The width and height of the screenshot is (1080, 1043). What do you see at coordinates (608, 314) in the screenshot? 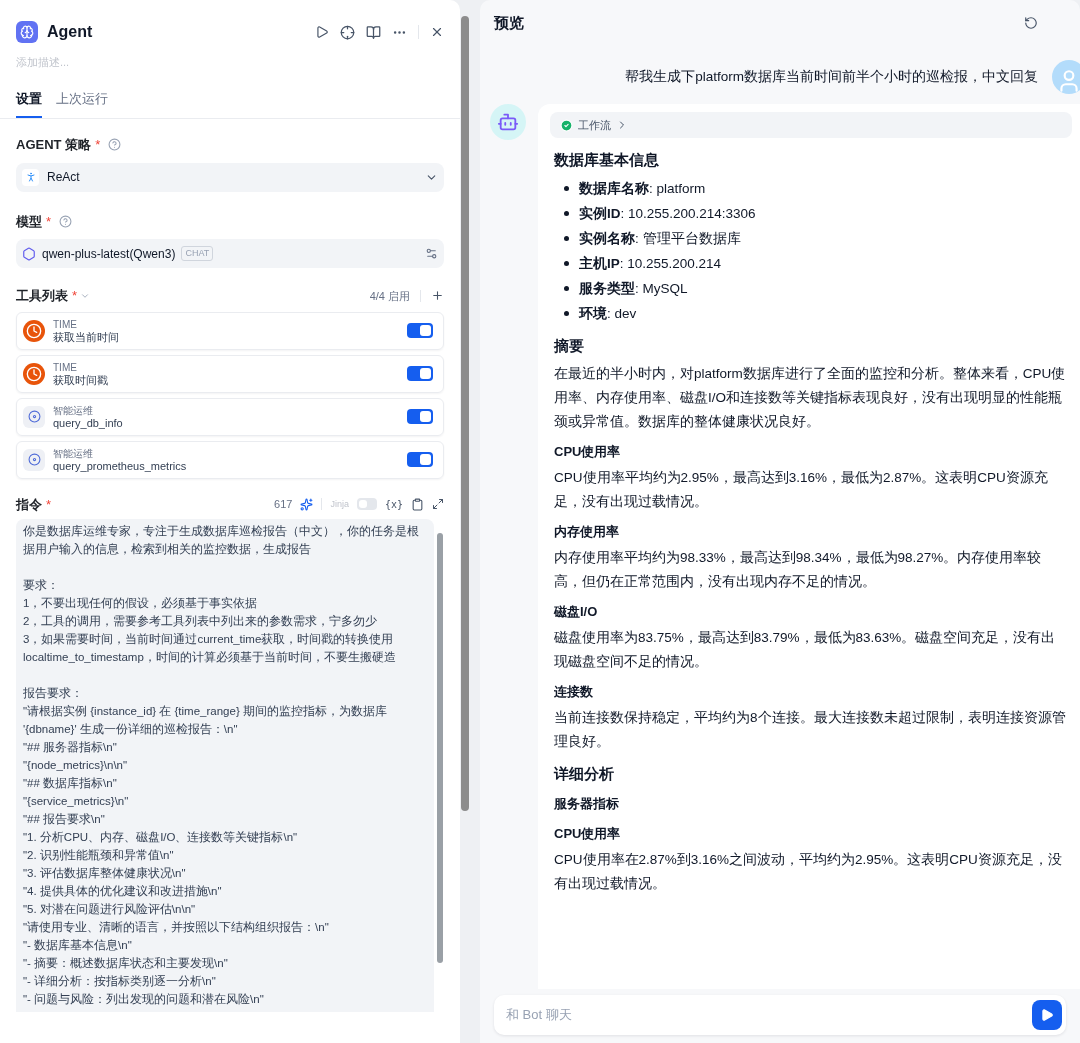
I see `list-item: 环境: dev` at bounding box center [608, 314].